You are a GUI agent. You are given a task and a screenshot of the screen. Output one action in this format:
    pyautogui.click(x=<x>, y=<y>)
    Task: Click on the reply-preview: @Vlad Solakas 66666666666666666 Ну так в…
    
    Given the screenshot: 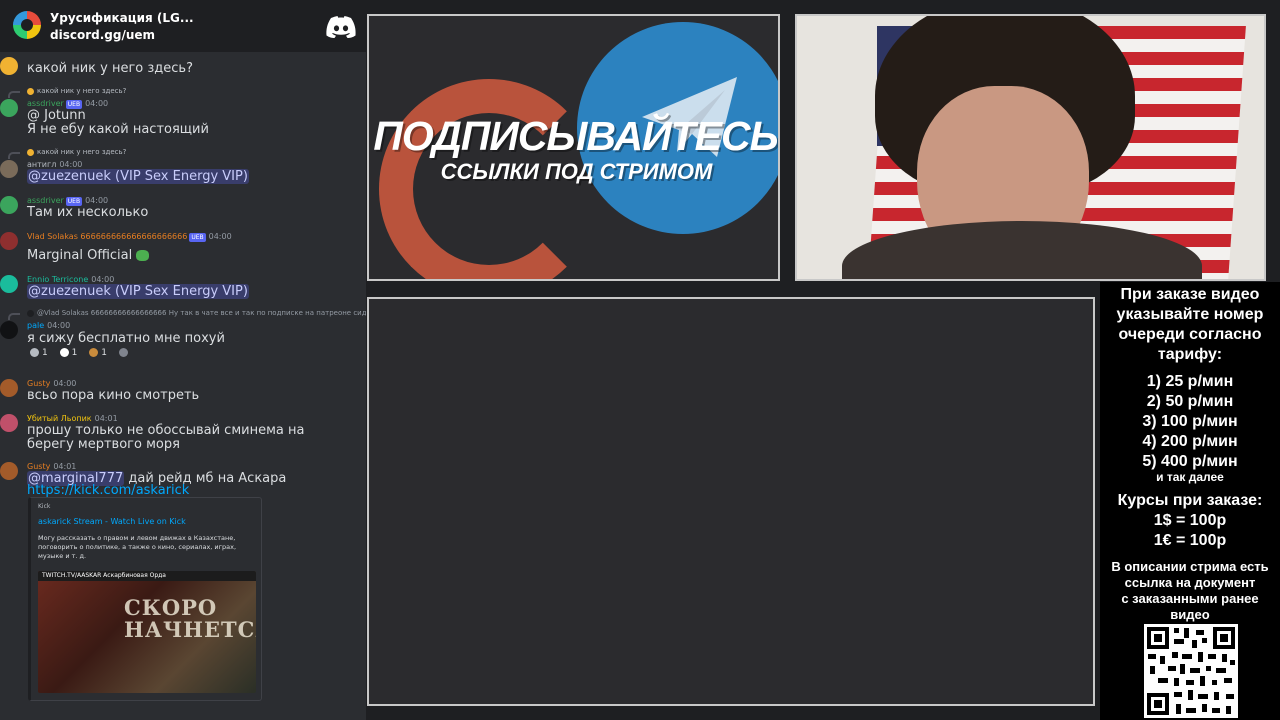 What is the action you would take?
    pyautogui.click(x=196, y=313)
    